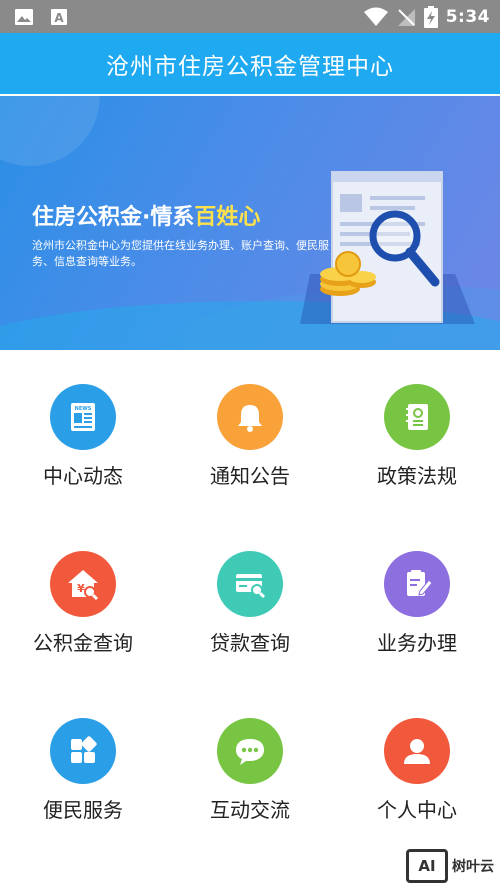  Describe the element at coordinates (83, 417) in the screenshot. I see `news-icon: NEWS` at that location.